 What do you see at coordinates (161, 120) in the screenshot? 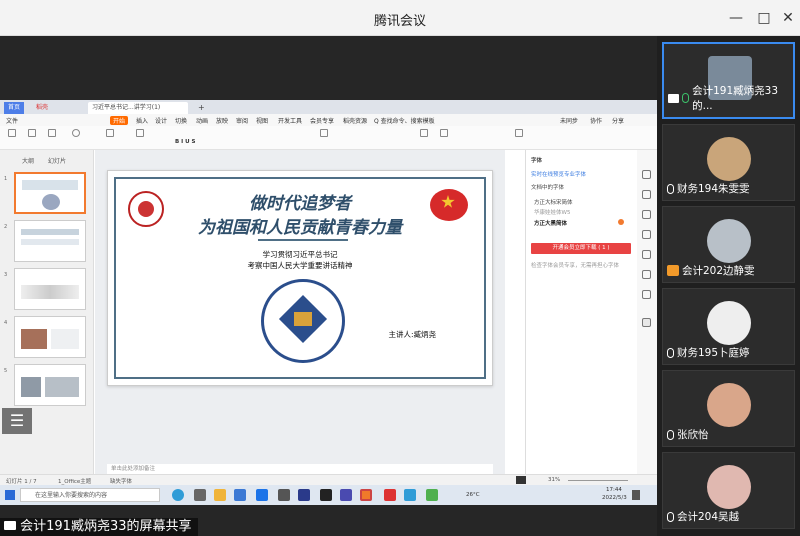
I see `menu-design: 设计` at bounding box center [161, 120].